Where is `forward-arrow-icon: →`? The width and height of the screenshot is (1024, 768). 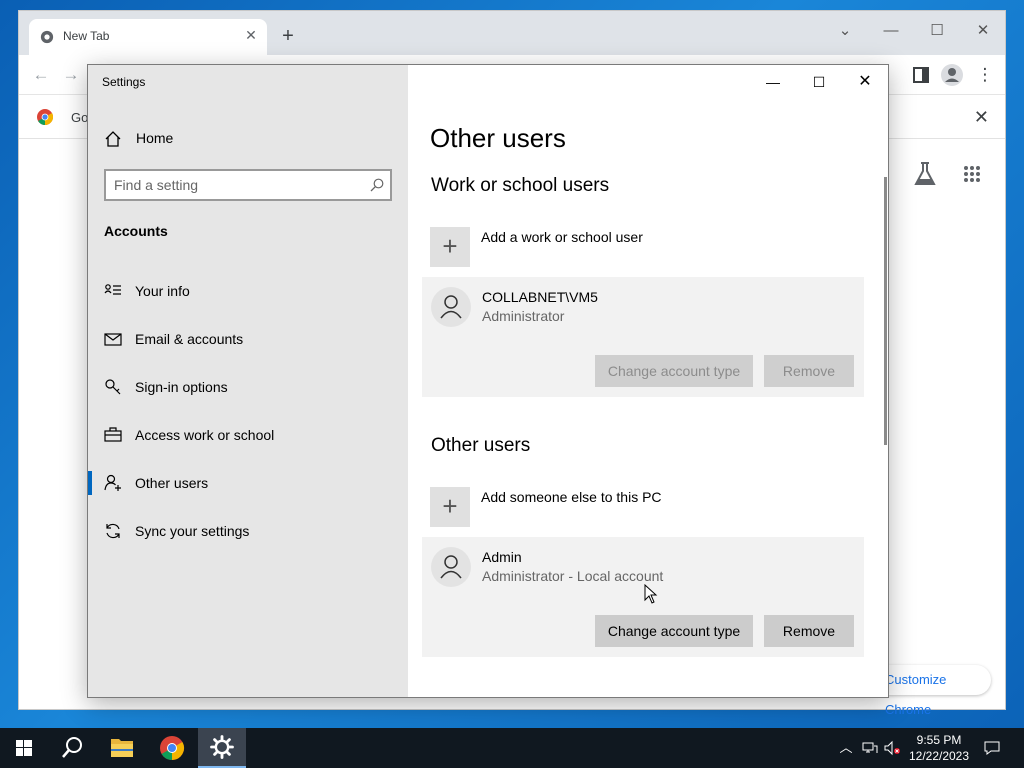 forward-arrow-icon: → is located at coordinates (71, 75).